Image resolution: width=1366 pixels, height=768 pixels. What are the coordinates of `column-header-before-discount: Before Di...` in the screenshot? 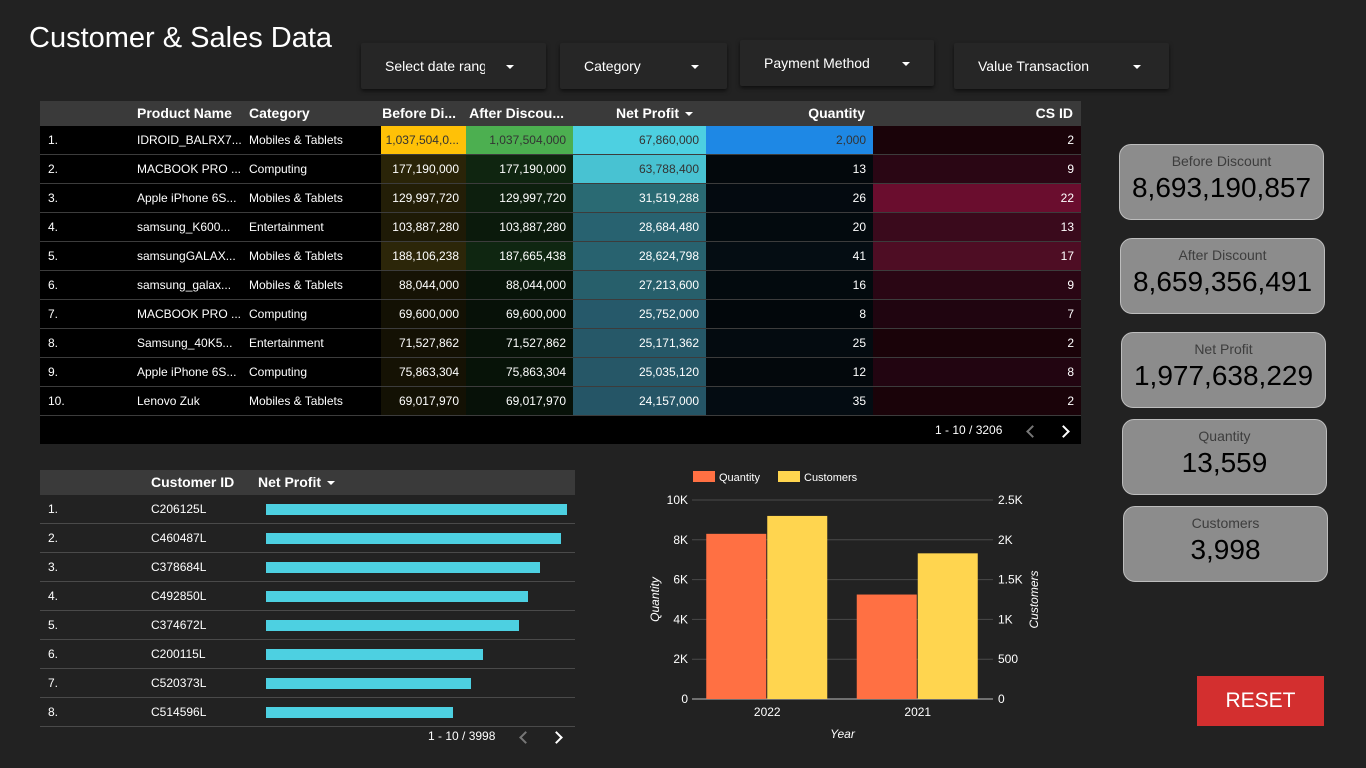 It's located at (423, 113).